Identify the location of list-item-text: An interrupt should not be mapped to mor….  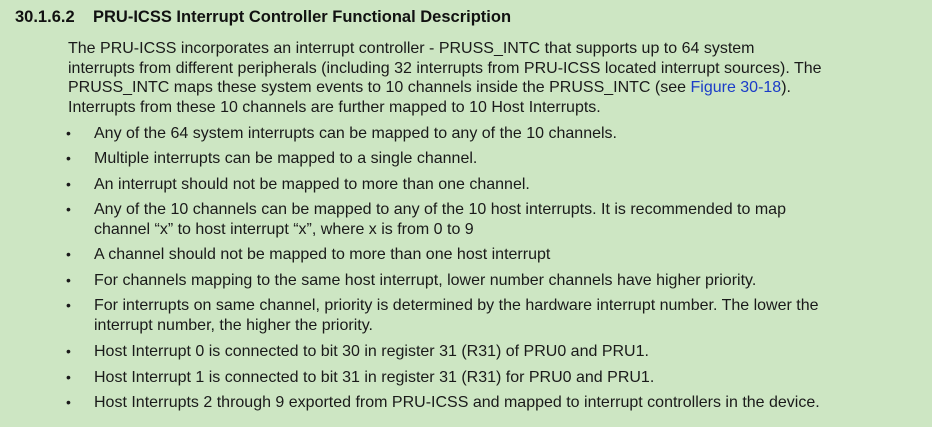
(312, 185).